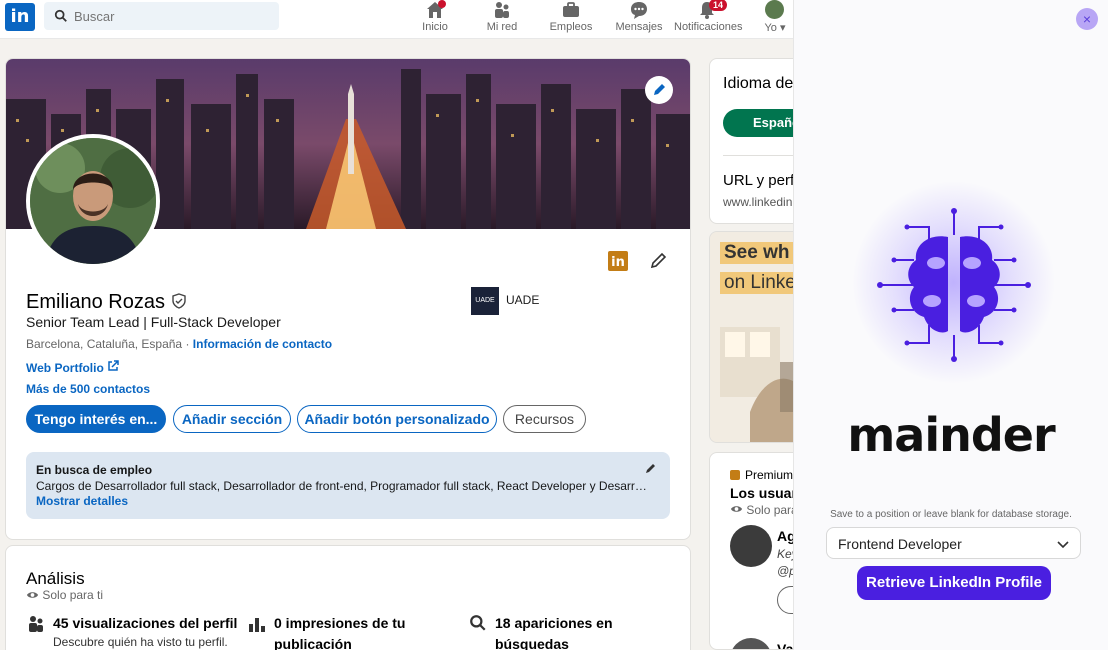 This screenshot has height=650, width=1108. Describe the element at coordinates (782, 28) in the screenshot. I see `chevron-down-icon: ▾` at that location.